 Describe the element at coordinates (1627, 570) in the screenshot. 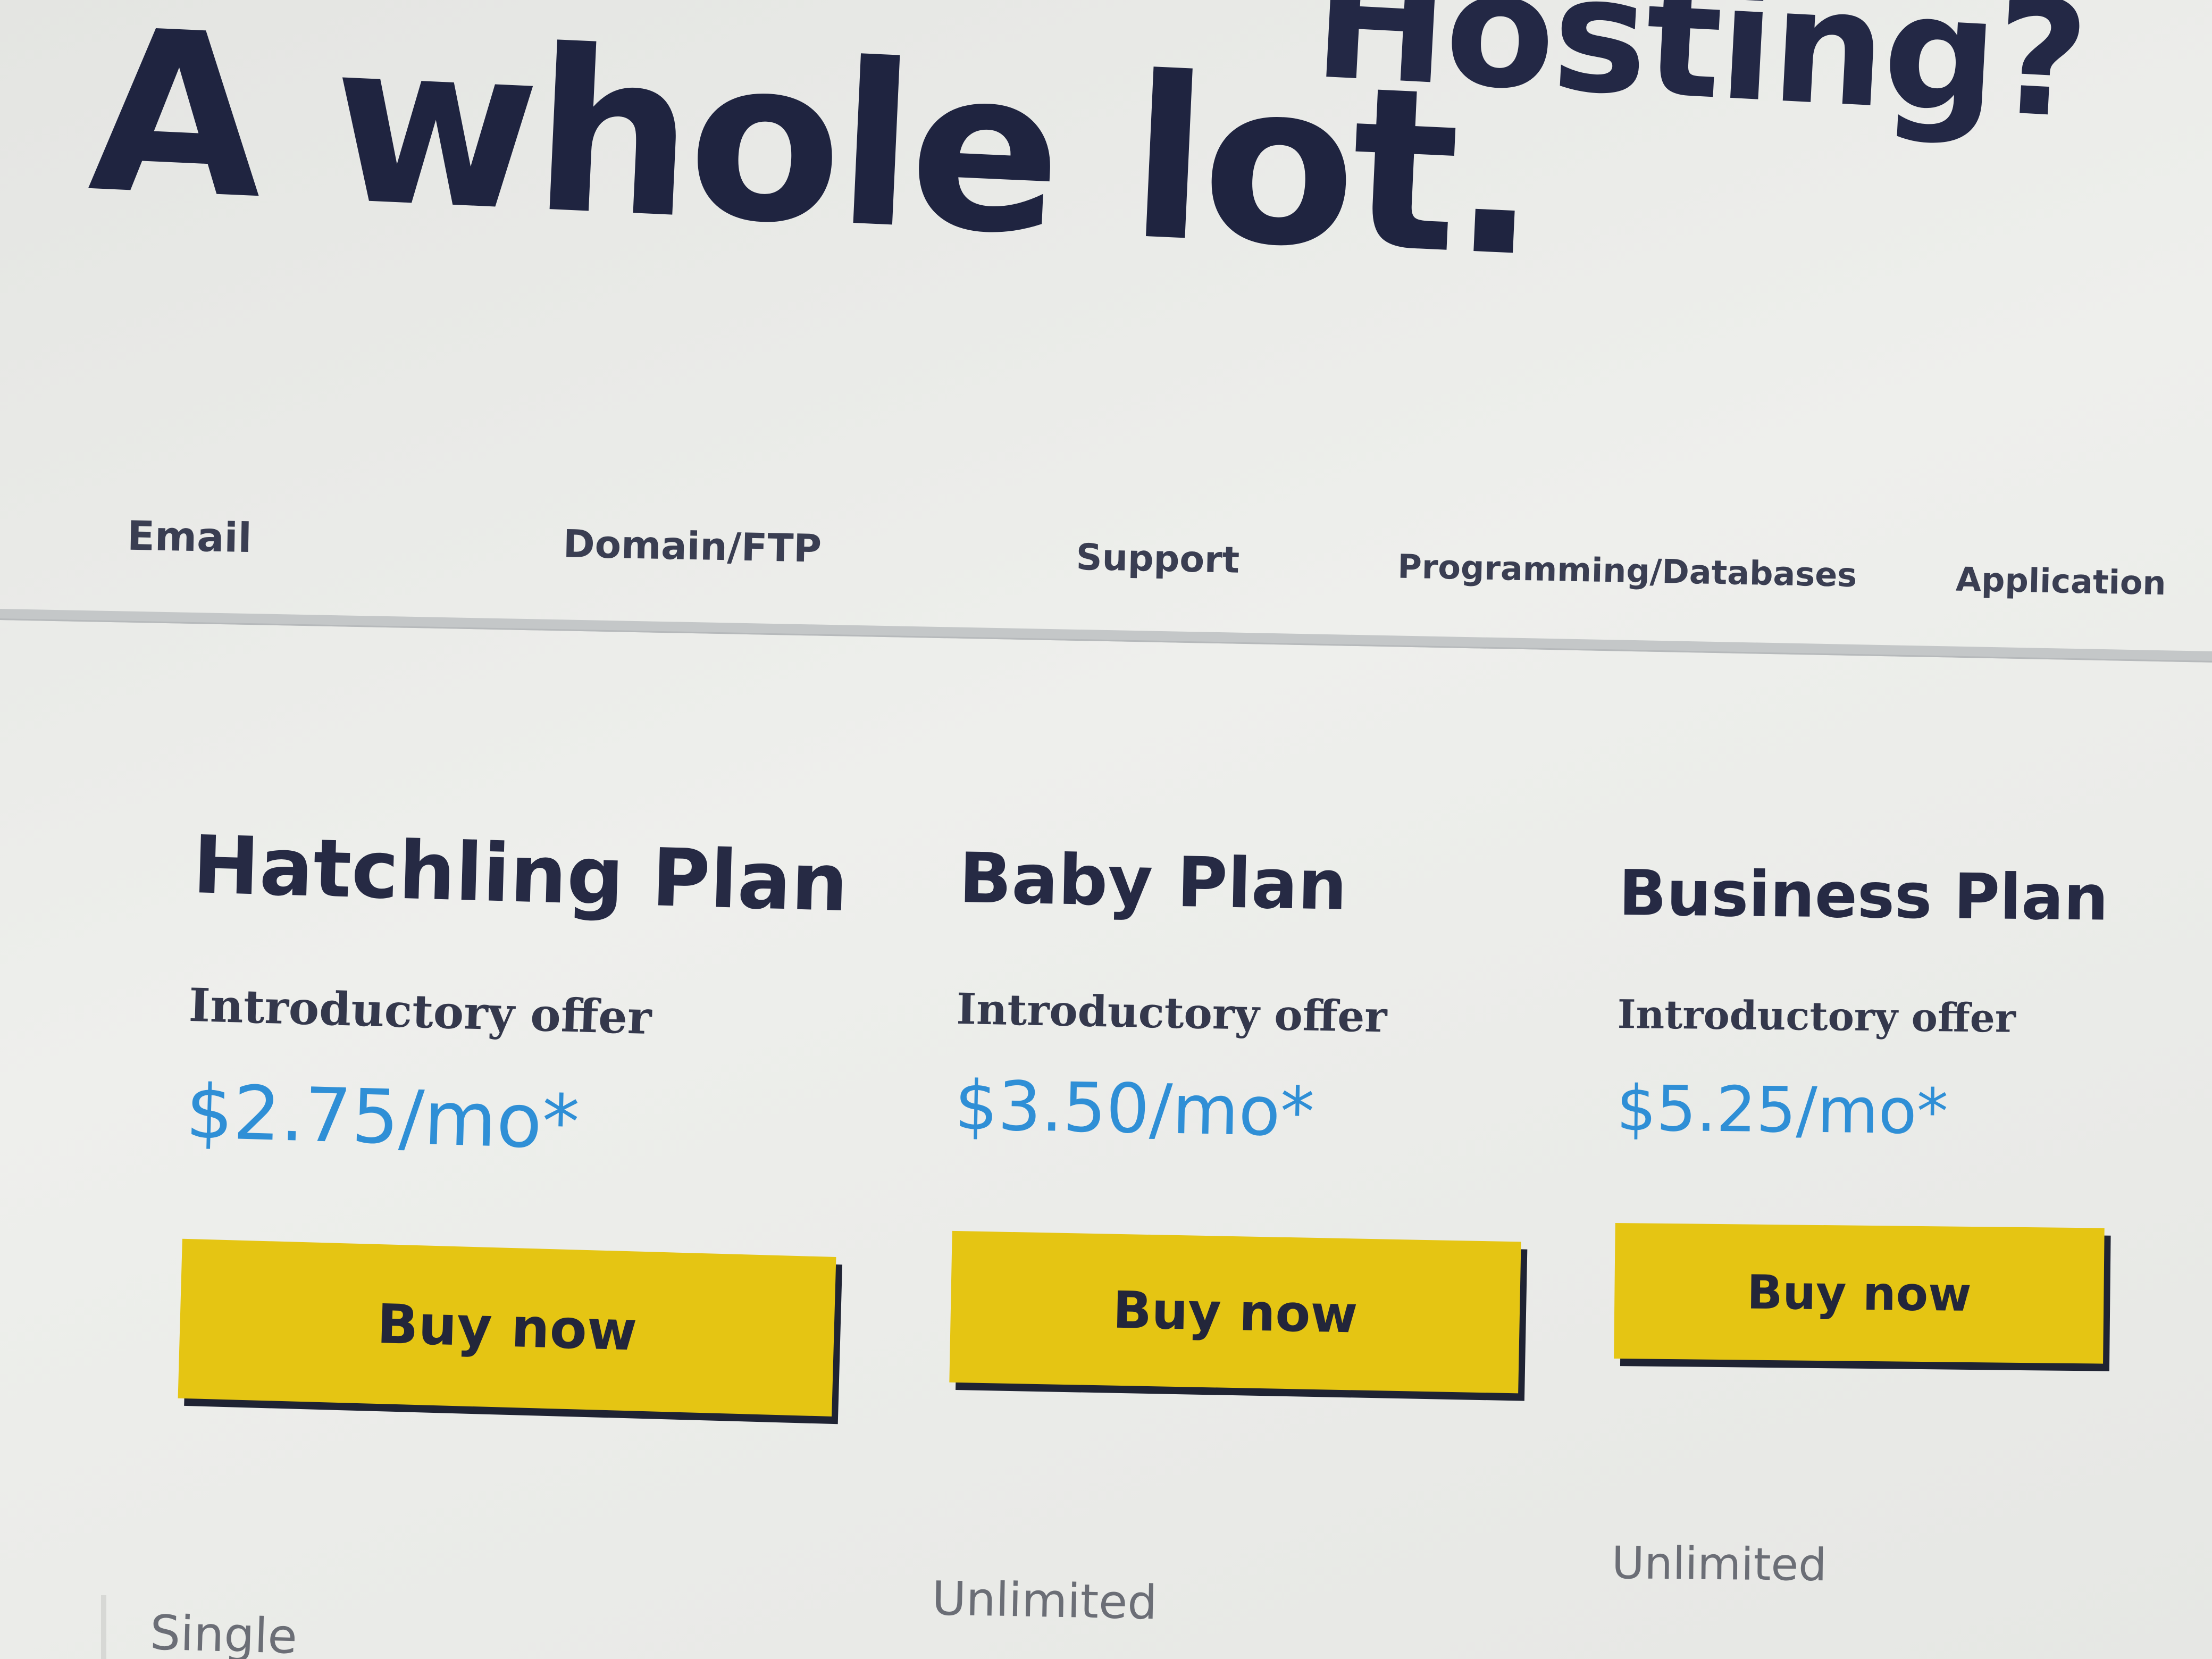

I see `tab-programming-databases: Programming/Databases` at that location.